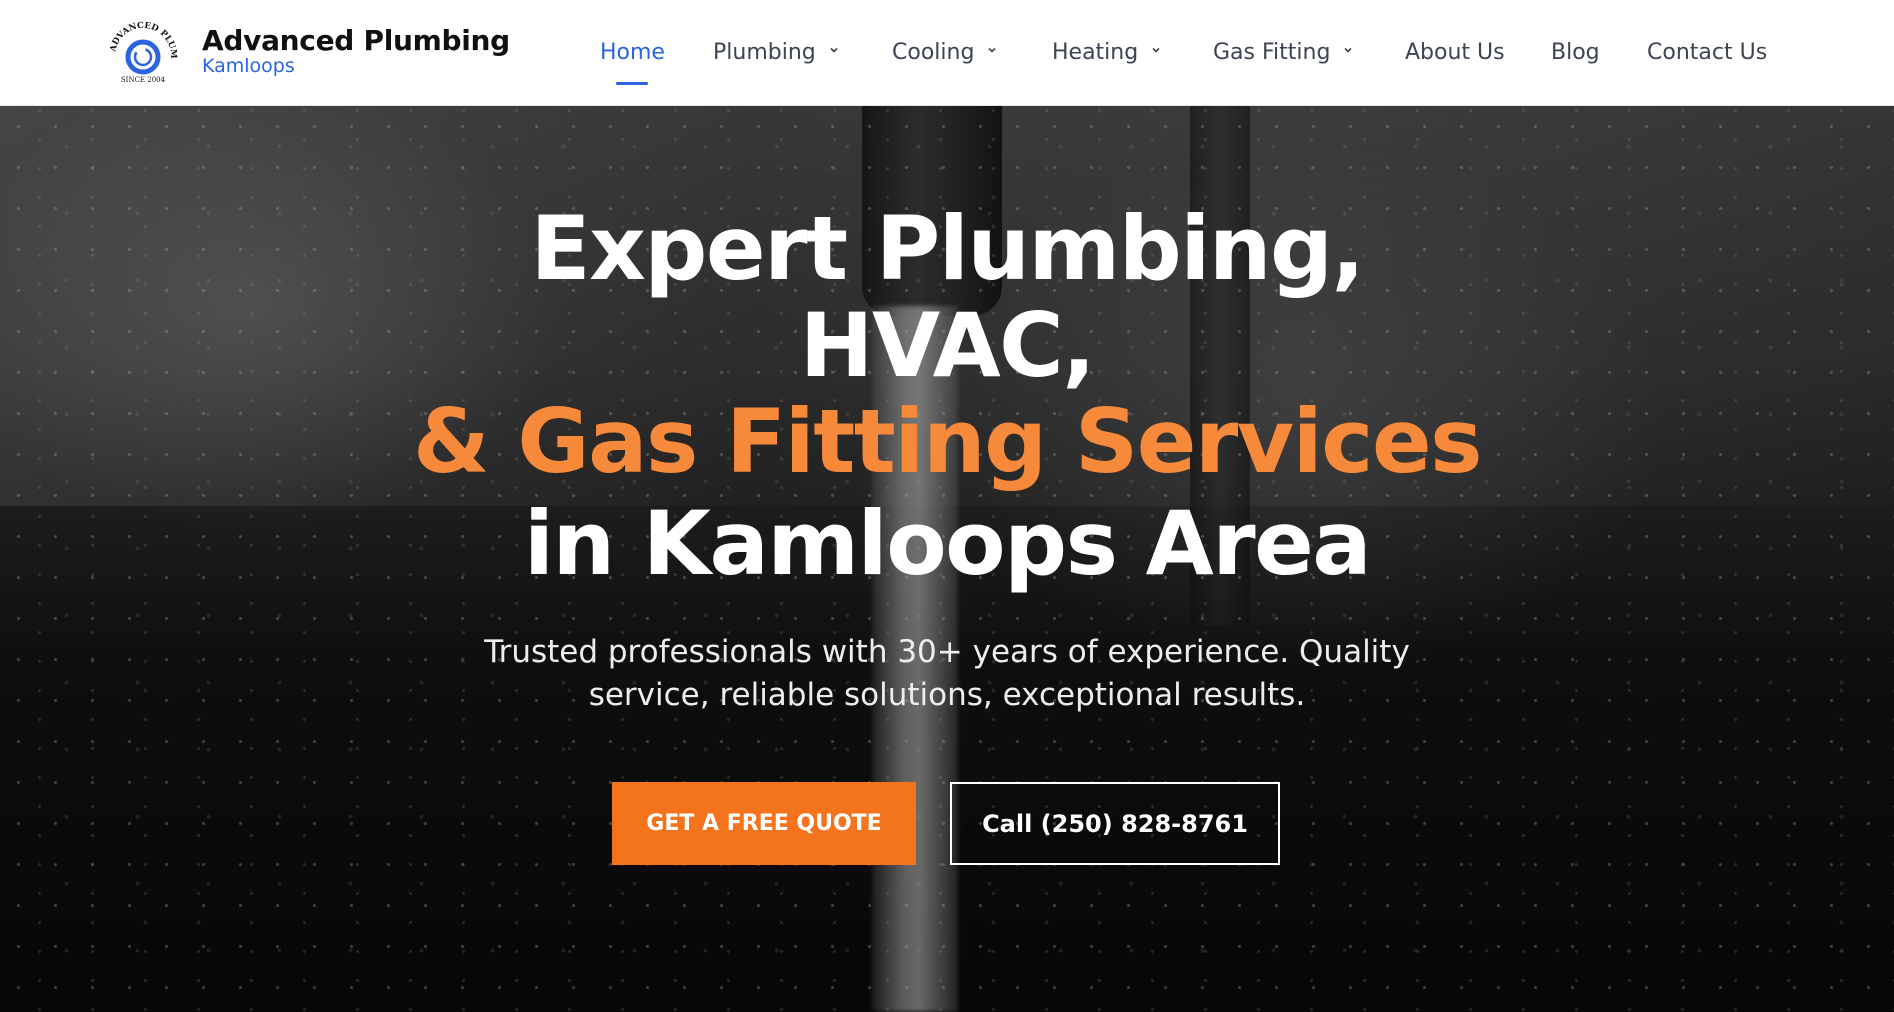 The height and width of the screenshot is (1012, 1894). I want to click on nav-gas-fitting-label: Gas Fitting, so click(1272, 52).